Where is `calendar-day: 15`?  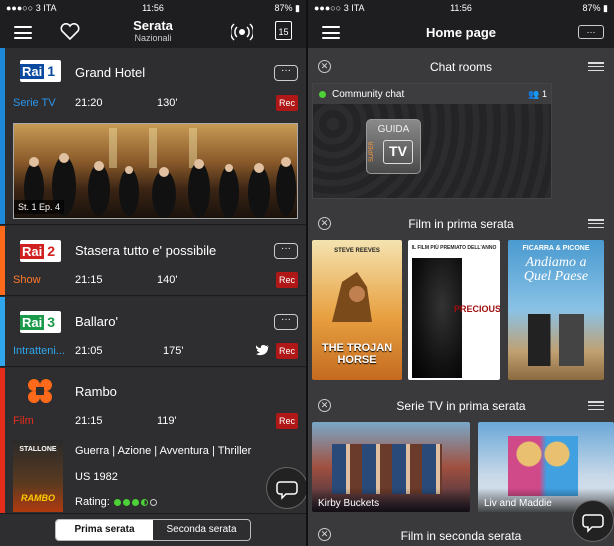
calendar-day: 15 is located at coordinates (283, 32).